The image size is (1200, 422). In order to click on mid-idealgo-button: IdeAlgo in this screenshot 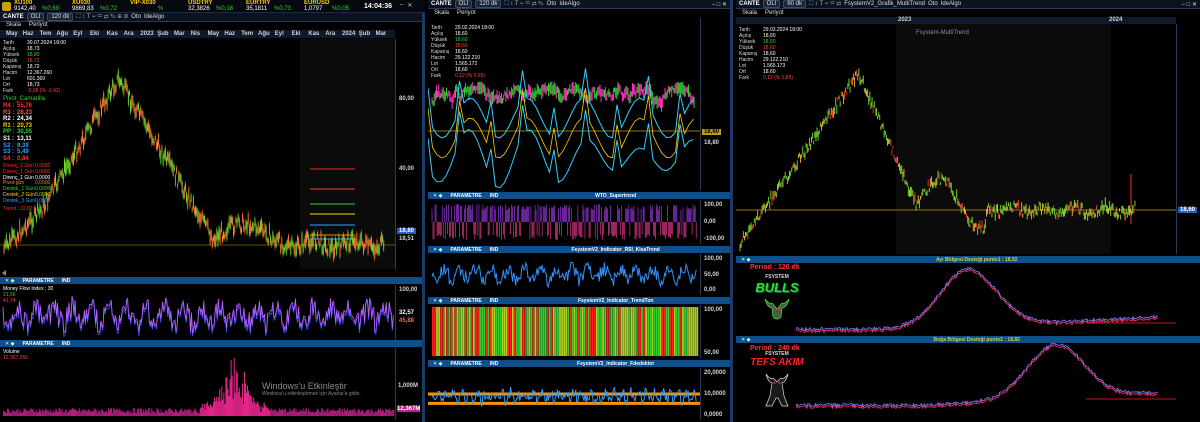, I will do `click(569, 4)`.